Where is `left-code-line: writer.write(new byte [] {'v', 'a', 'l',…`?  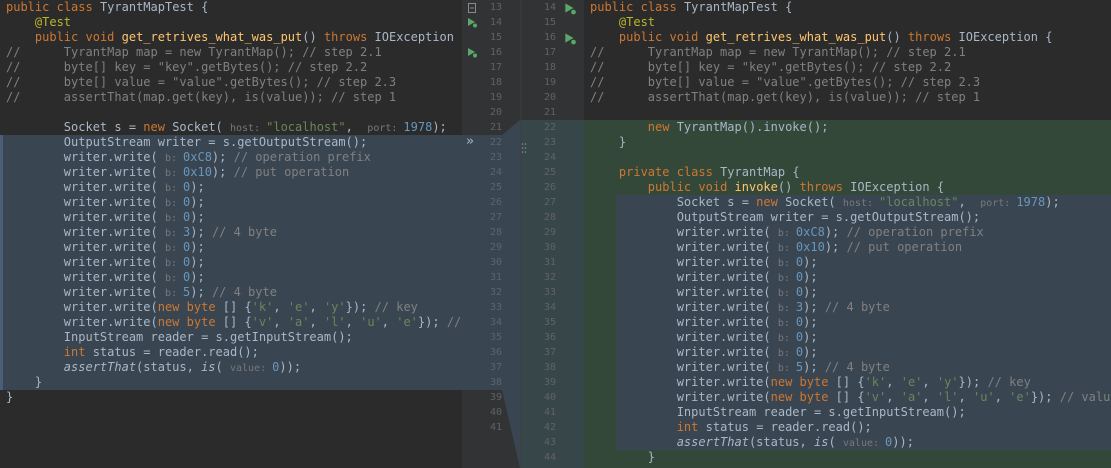
left-code-line: writer.write(new byte [] {'v', 'a', 'l',… is located at coordinates (234, 322).